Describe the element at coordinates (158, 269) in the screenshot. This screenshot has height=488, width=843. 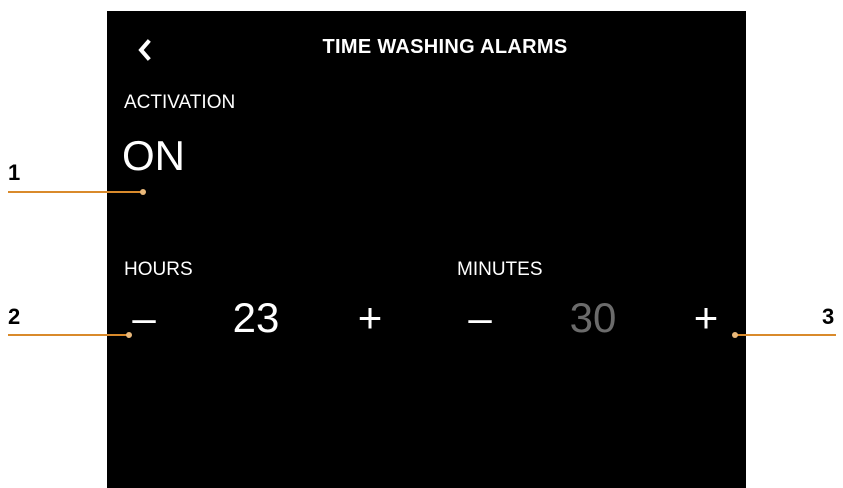
I see `hours-label: HOURS` at that location.